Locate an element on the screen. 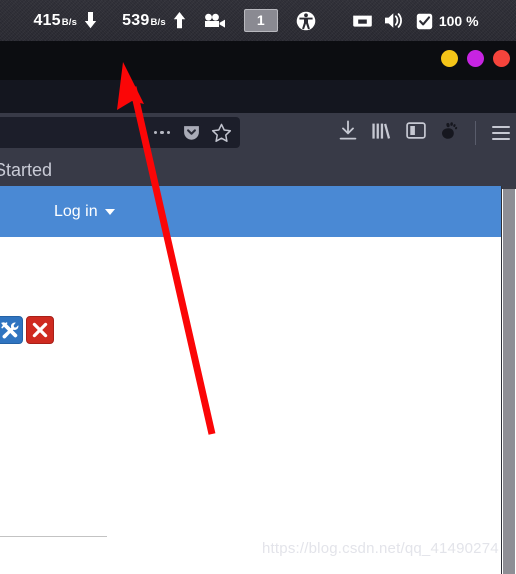  workspace-indicator: 1 is located at coordinates (260, 20).